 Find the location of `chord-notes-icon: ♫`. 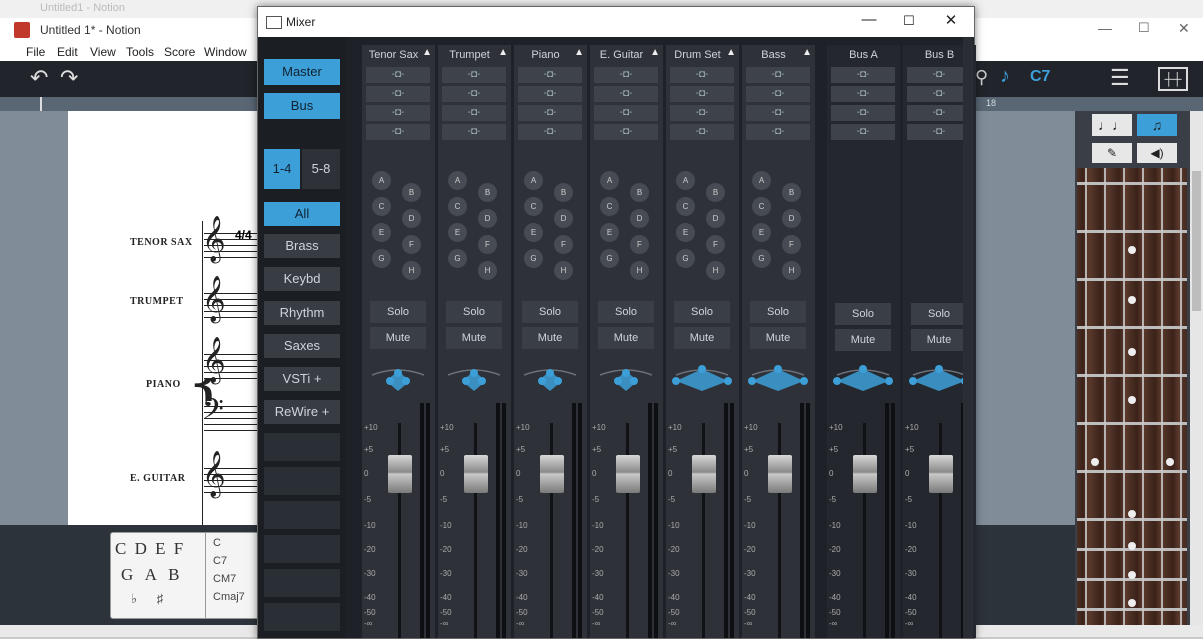

chord-notes-icon: ♫ is located at coordinates (1157, 125).